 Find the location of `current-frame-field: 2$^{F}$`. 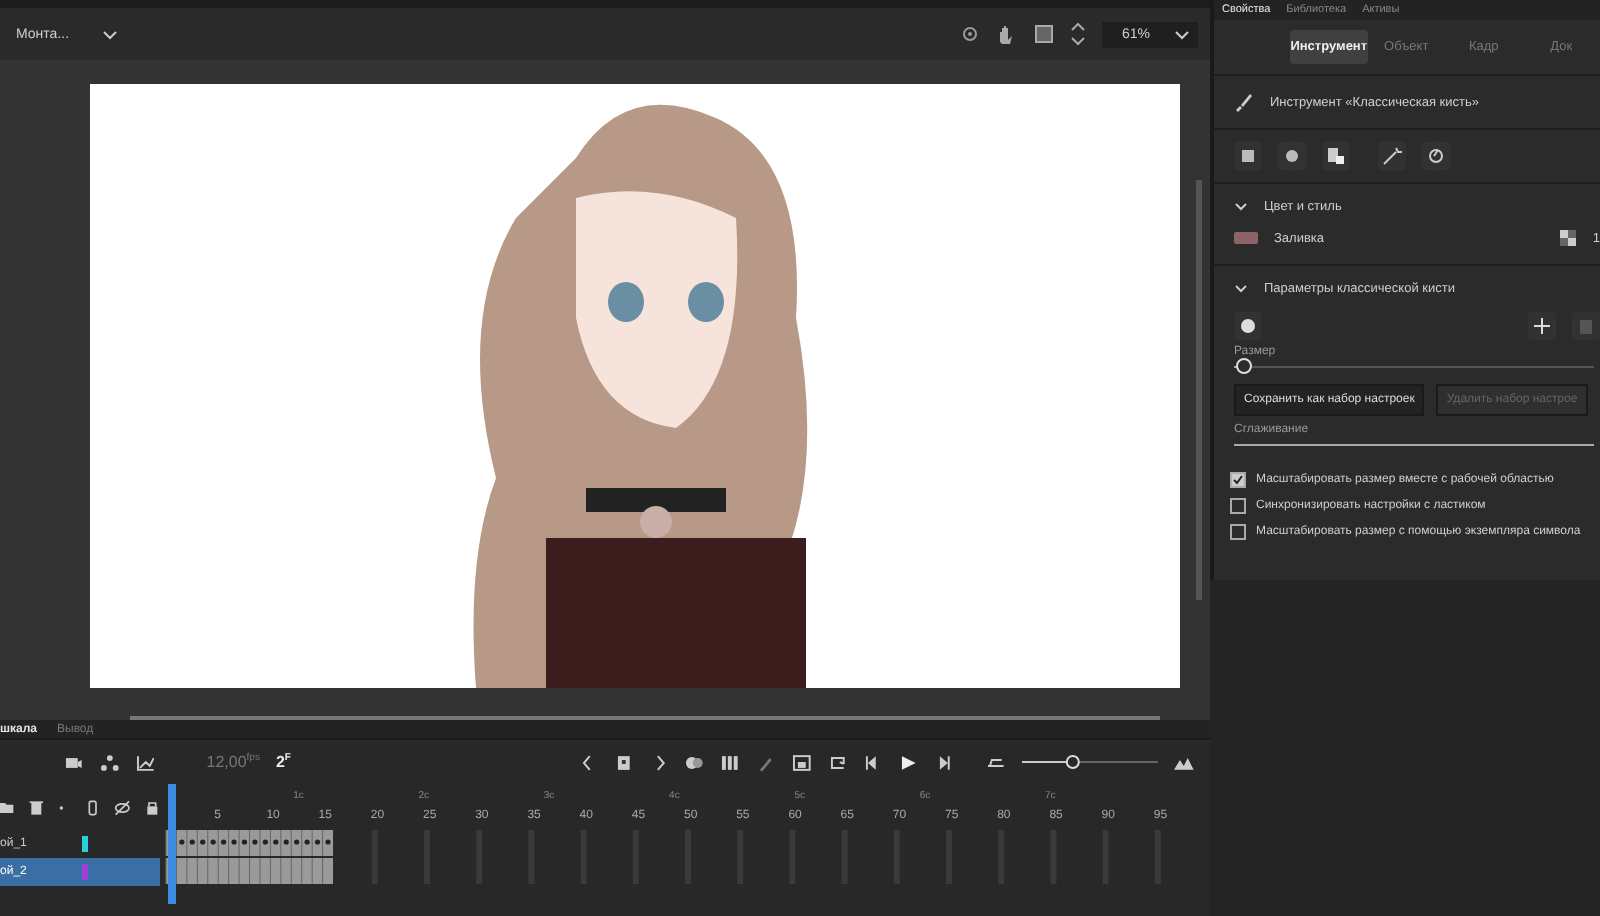

current-frame-field: 2$^{F}$ is located at coordinates (283, 762).